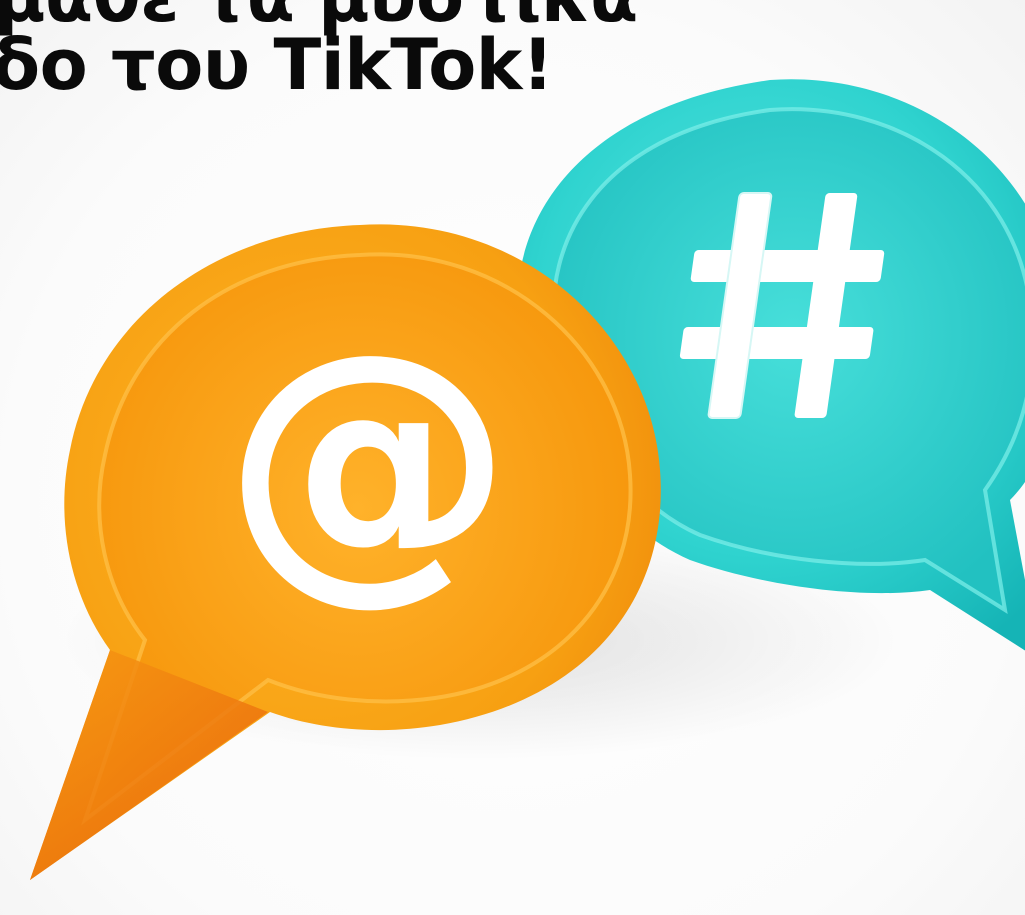  I want to click on headline-line-2: δο του TikTok!, so click(277, 65).